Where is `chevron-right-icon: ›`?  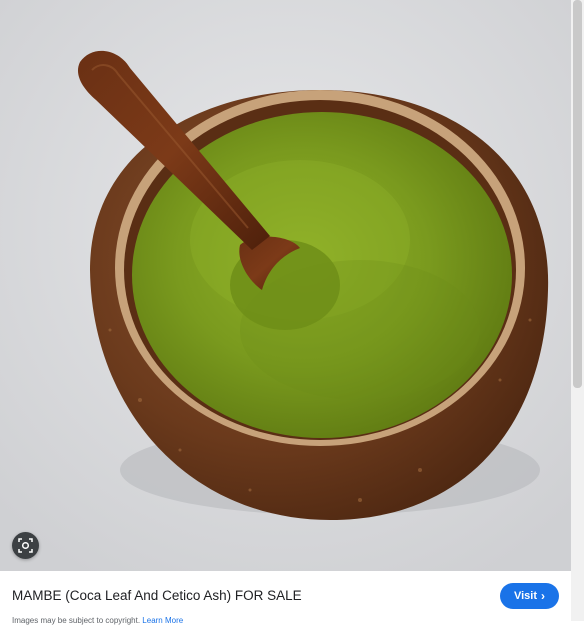
chevron-right-icon: › is located at coordinates (543, 596).